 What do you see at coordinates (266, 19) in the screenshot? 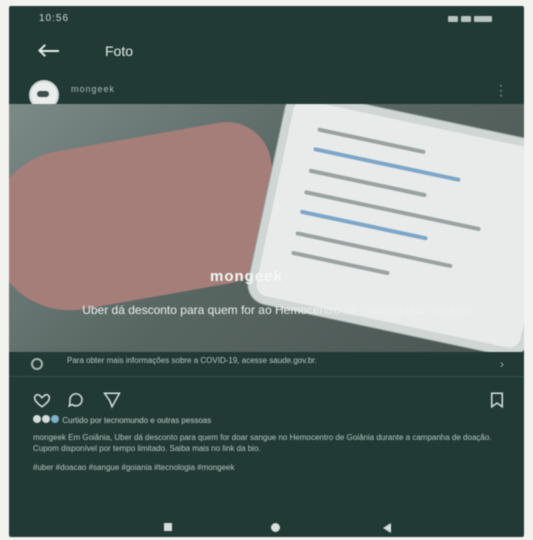
I see `status-bar: 10:56` at bounding box center [266, 19].